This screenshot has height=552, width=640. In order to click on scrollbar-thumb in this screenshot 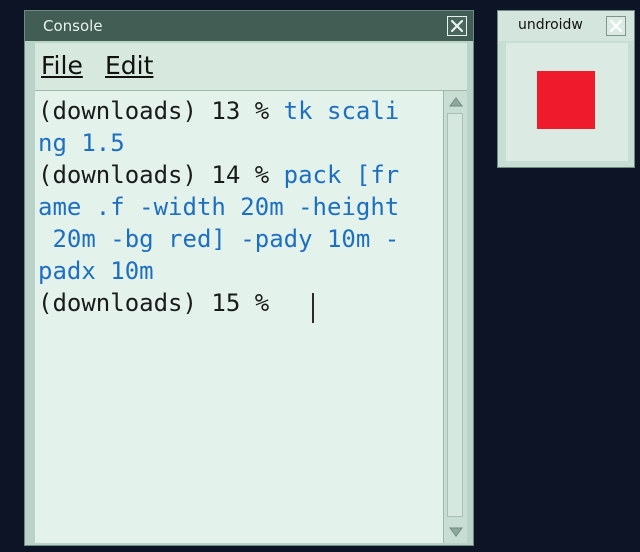, I will do `click(455, 315)`.